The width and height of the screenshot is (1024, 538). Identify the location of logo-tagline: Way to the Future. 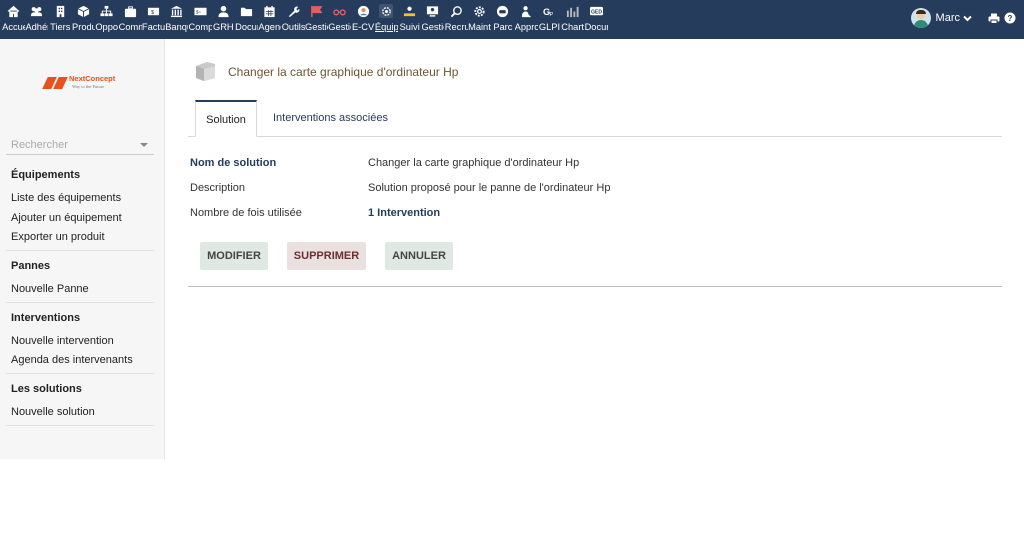
(88, 86).